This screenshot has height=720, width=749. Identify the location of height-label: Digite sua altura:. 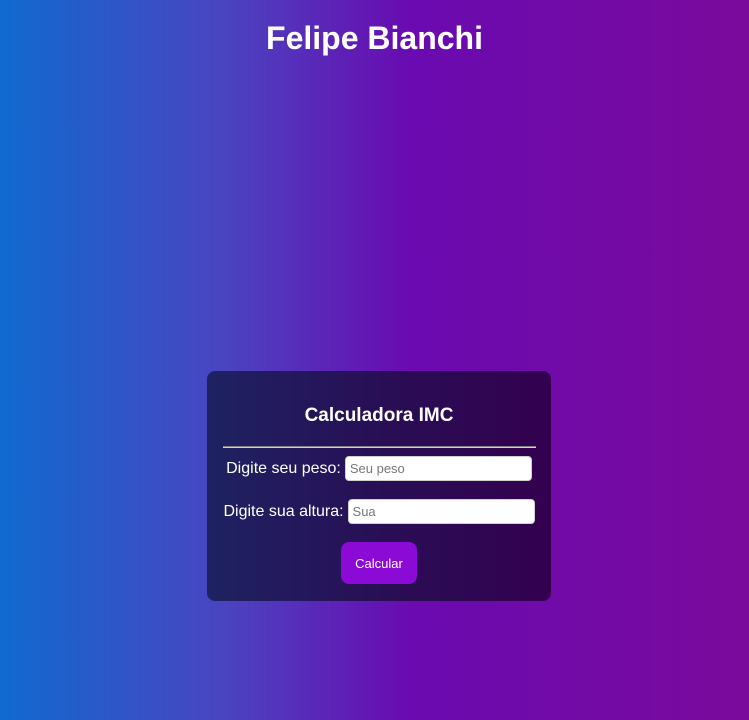
(283, 511).